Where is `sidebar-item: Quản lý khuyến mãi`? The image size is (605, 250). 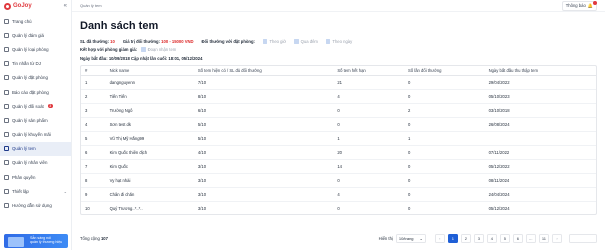
sidebar-item: Quản lý khuyến mãi is located at coordinates (35, 135).